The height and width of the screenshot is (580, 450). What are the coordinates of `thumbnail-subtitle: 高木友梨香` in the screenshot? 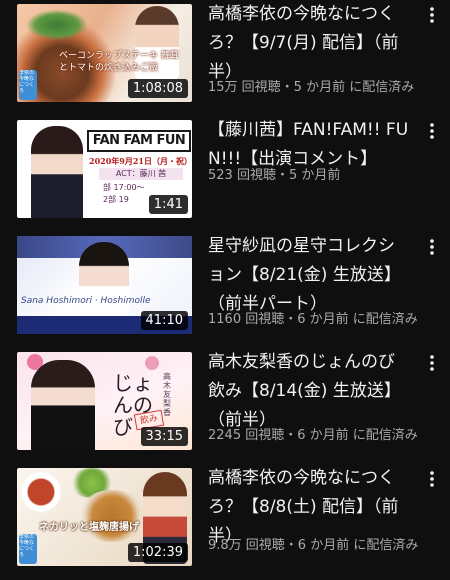 It's located at (167, 394).